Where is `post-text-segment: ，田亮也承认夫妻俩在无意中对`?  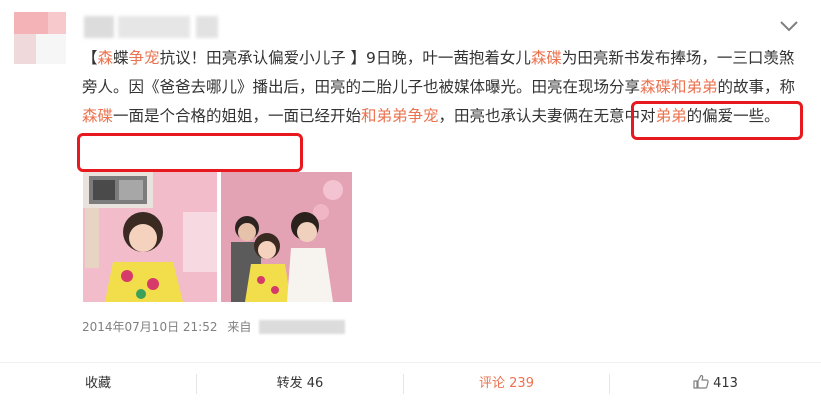 post-text-segment: ，田亮也承认夫妻俩在无意中对 is located at coordinates (547, 116).